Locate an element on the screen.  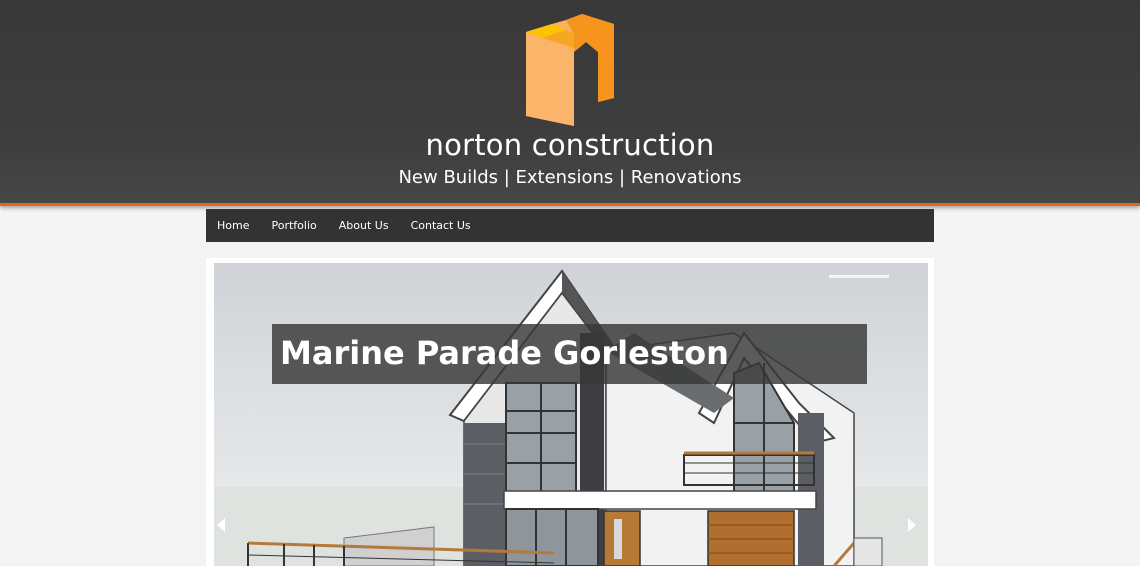
nav-item-portfolio: Portfolio is located at coordinates (293, 225).